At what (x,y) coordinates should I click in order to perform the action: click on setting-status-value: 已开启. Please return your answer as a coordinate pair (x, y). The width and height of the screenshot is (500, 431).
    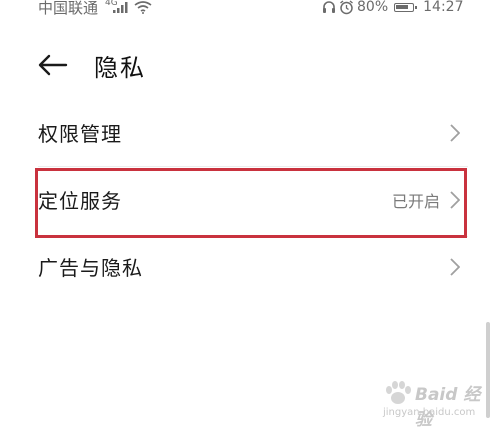
    Looking at the image, I should click on (415, 201).